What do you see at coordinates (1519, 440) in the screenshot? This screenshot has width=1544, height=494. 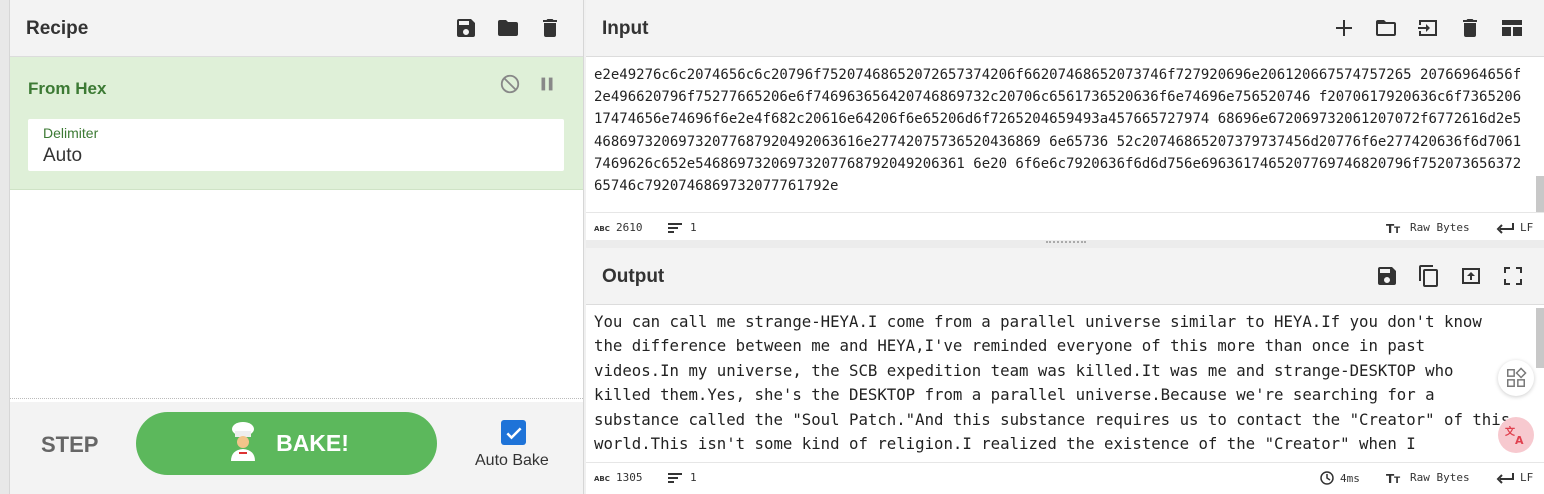 I see `svg-text: A` at bounding box center [1519, 440].